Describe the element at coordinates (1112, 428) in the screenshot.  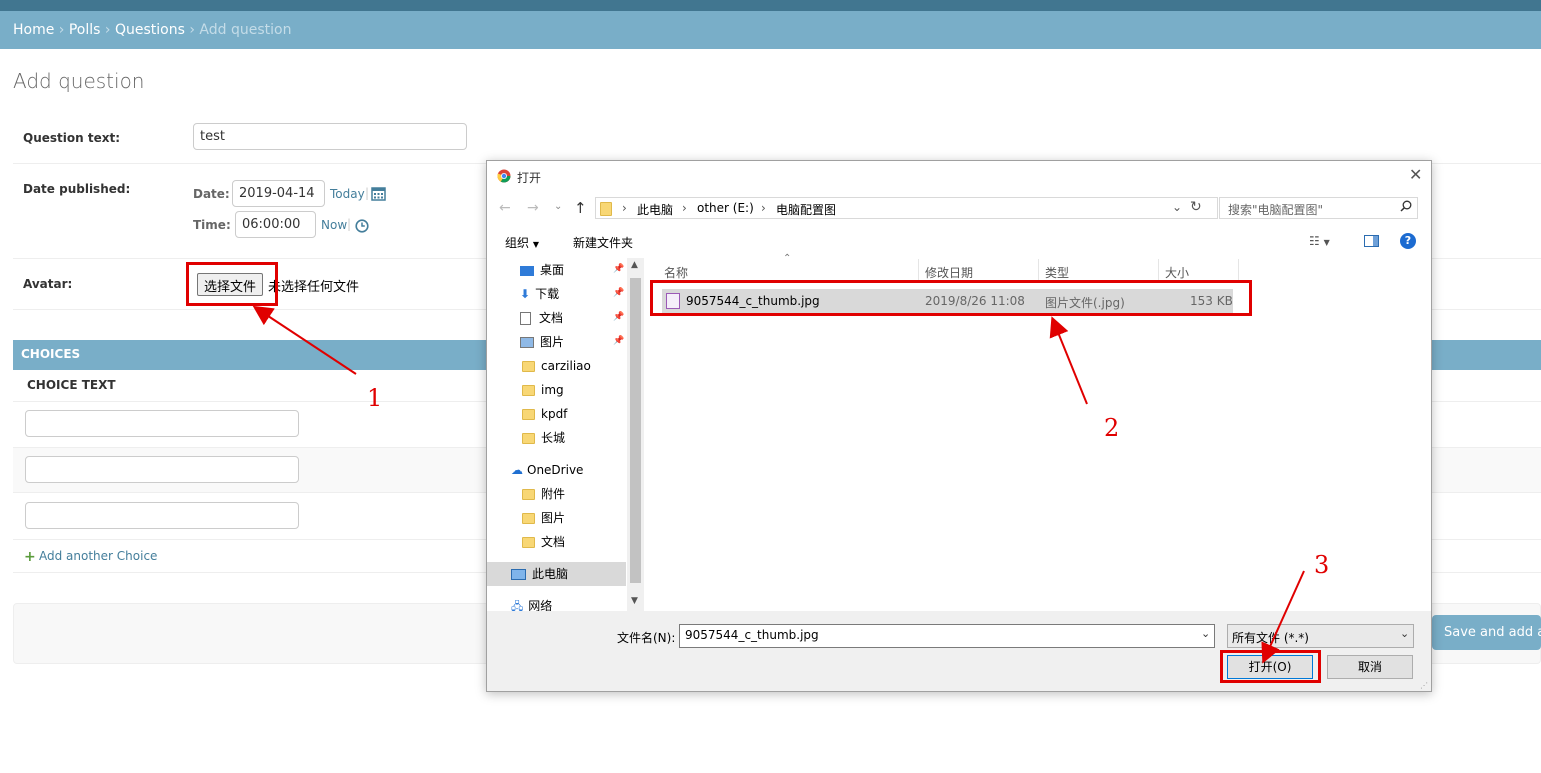
I see `annotation-label-2: 2` at that location.